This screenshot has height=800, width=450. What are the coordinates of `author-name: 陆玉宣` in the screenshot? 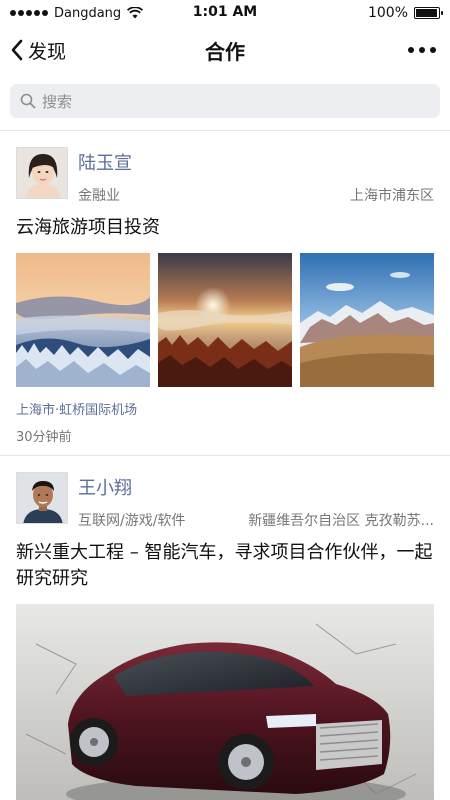 It's located at (256, 162).